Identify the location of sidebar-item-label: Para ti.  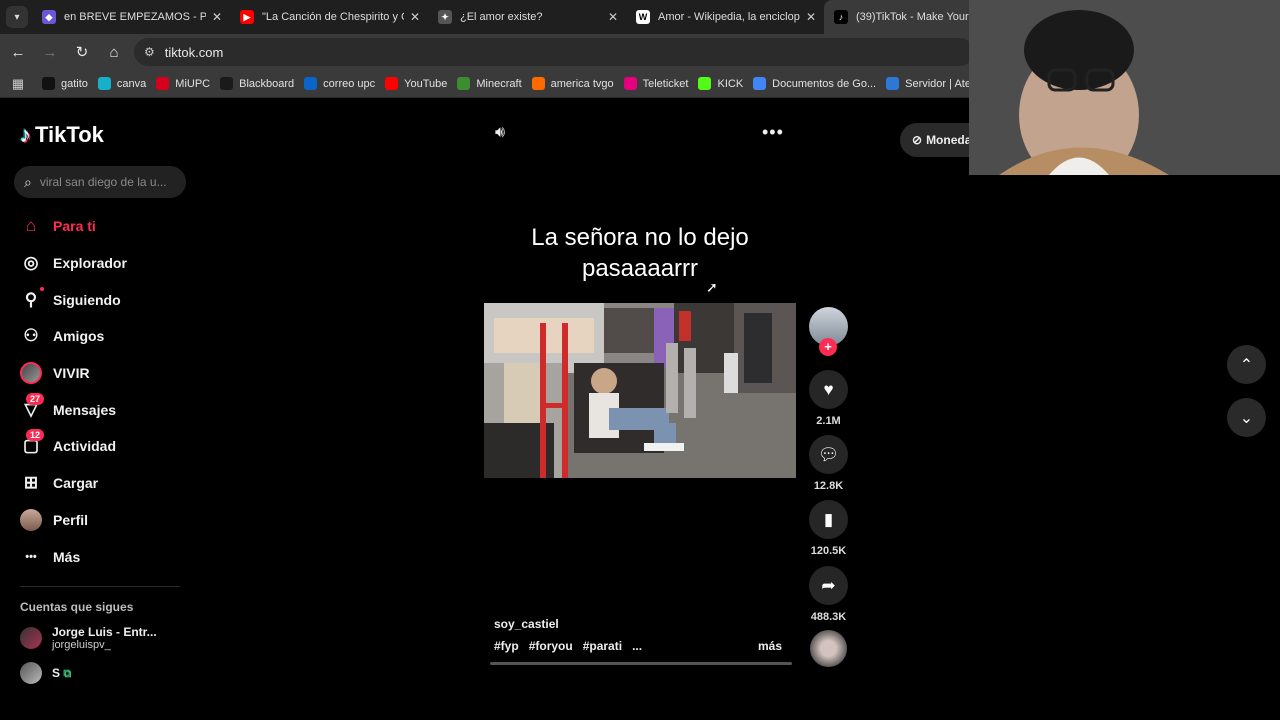
(74, 226).